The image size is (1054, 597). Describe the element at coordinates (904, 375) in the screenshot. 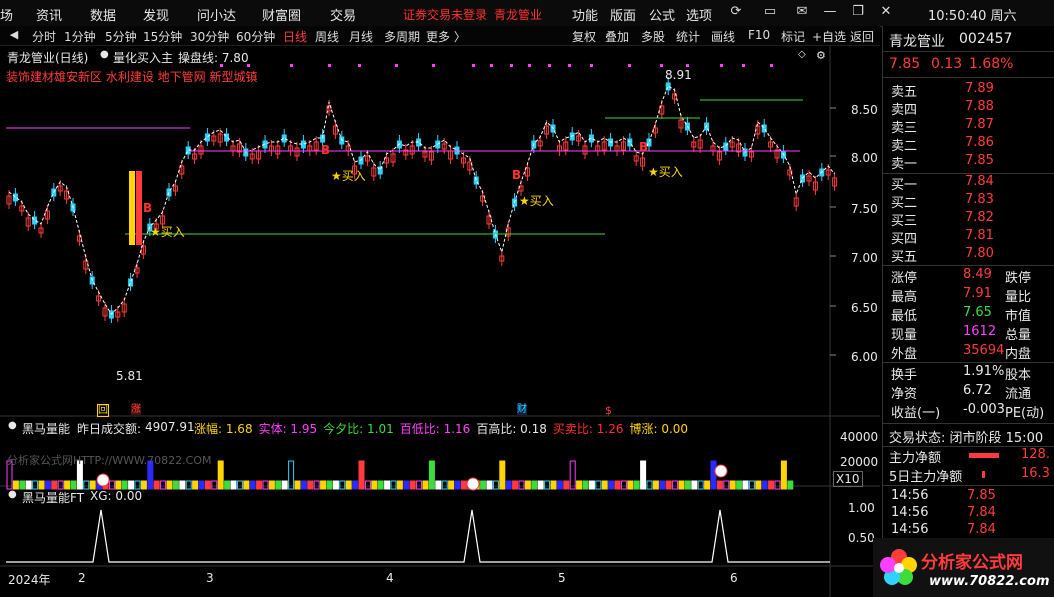

I see `stat2-label: 换手` at that location.